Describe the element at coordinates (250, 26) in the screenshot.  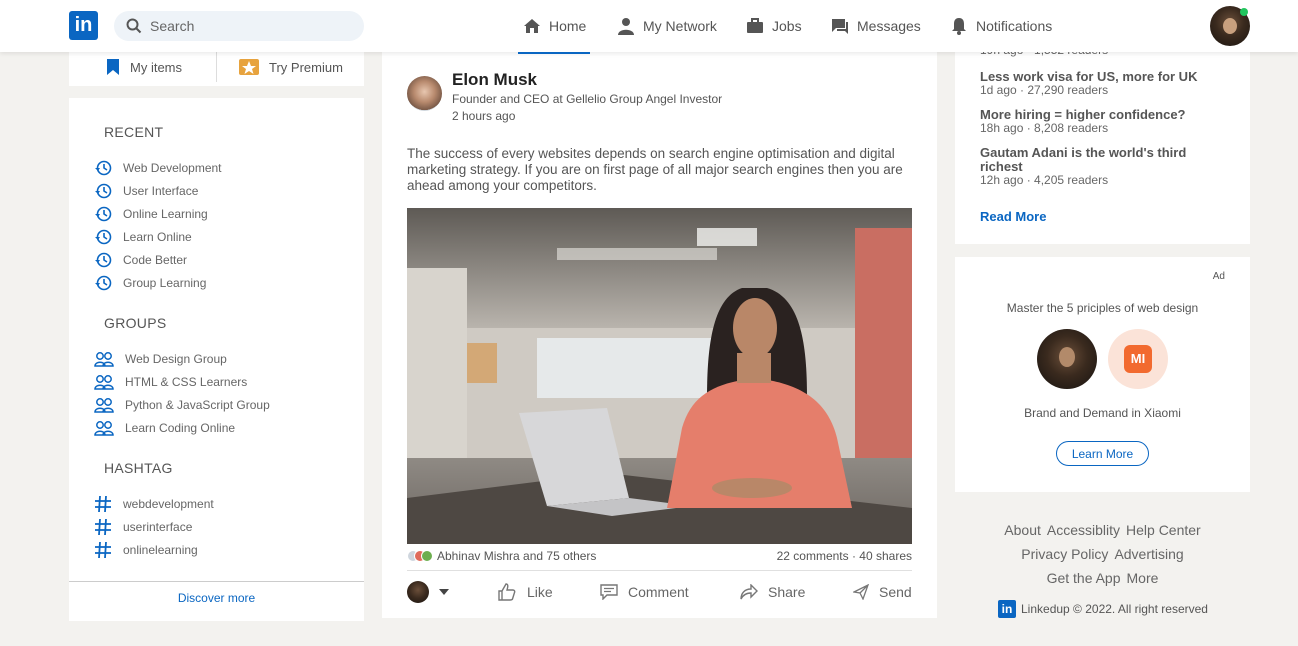
I see `search-input` at that location.